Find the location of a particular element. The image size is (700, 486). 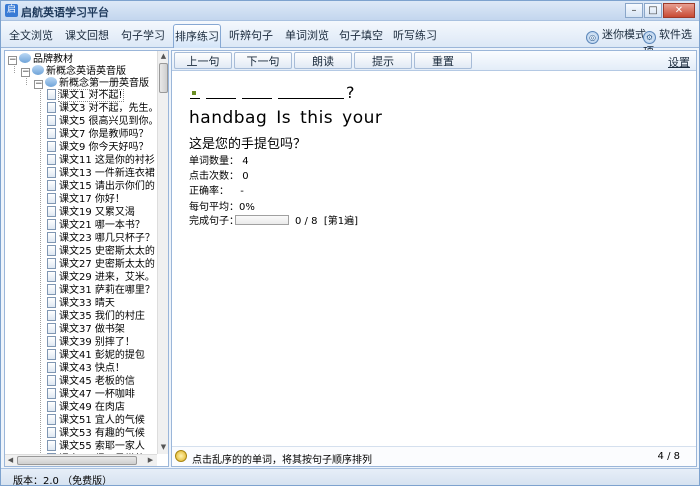

lesson-label: 课文39 别摔了！ is located at coordinates (97, 342).